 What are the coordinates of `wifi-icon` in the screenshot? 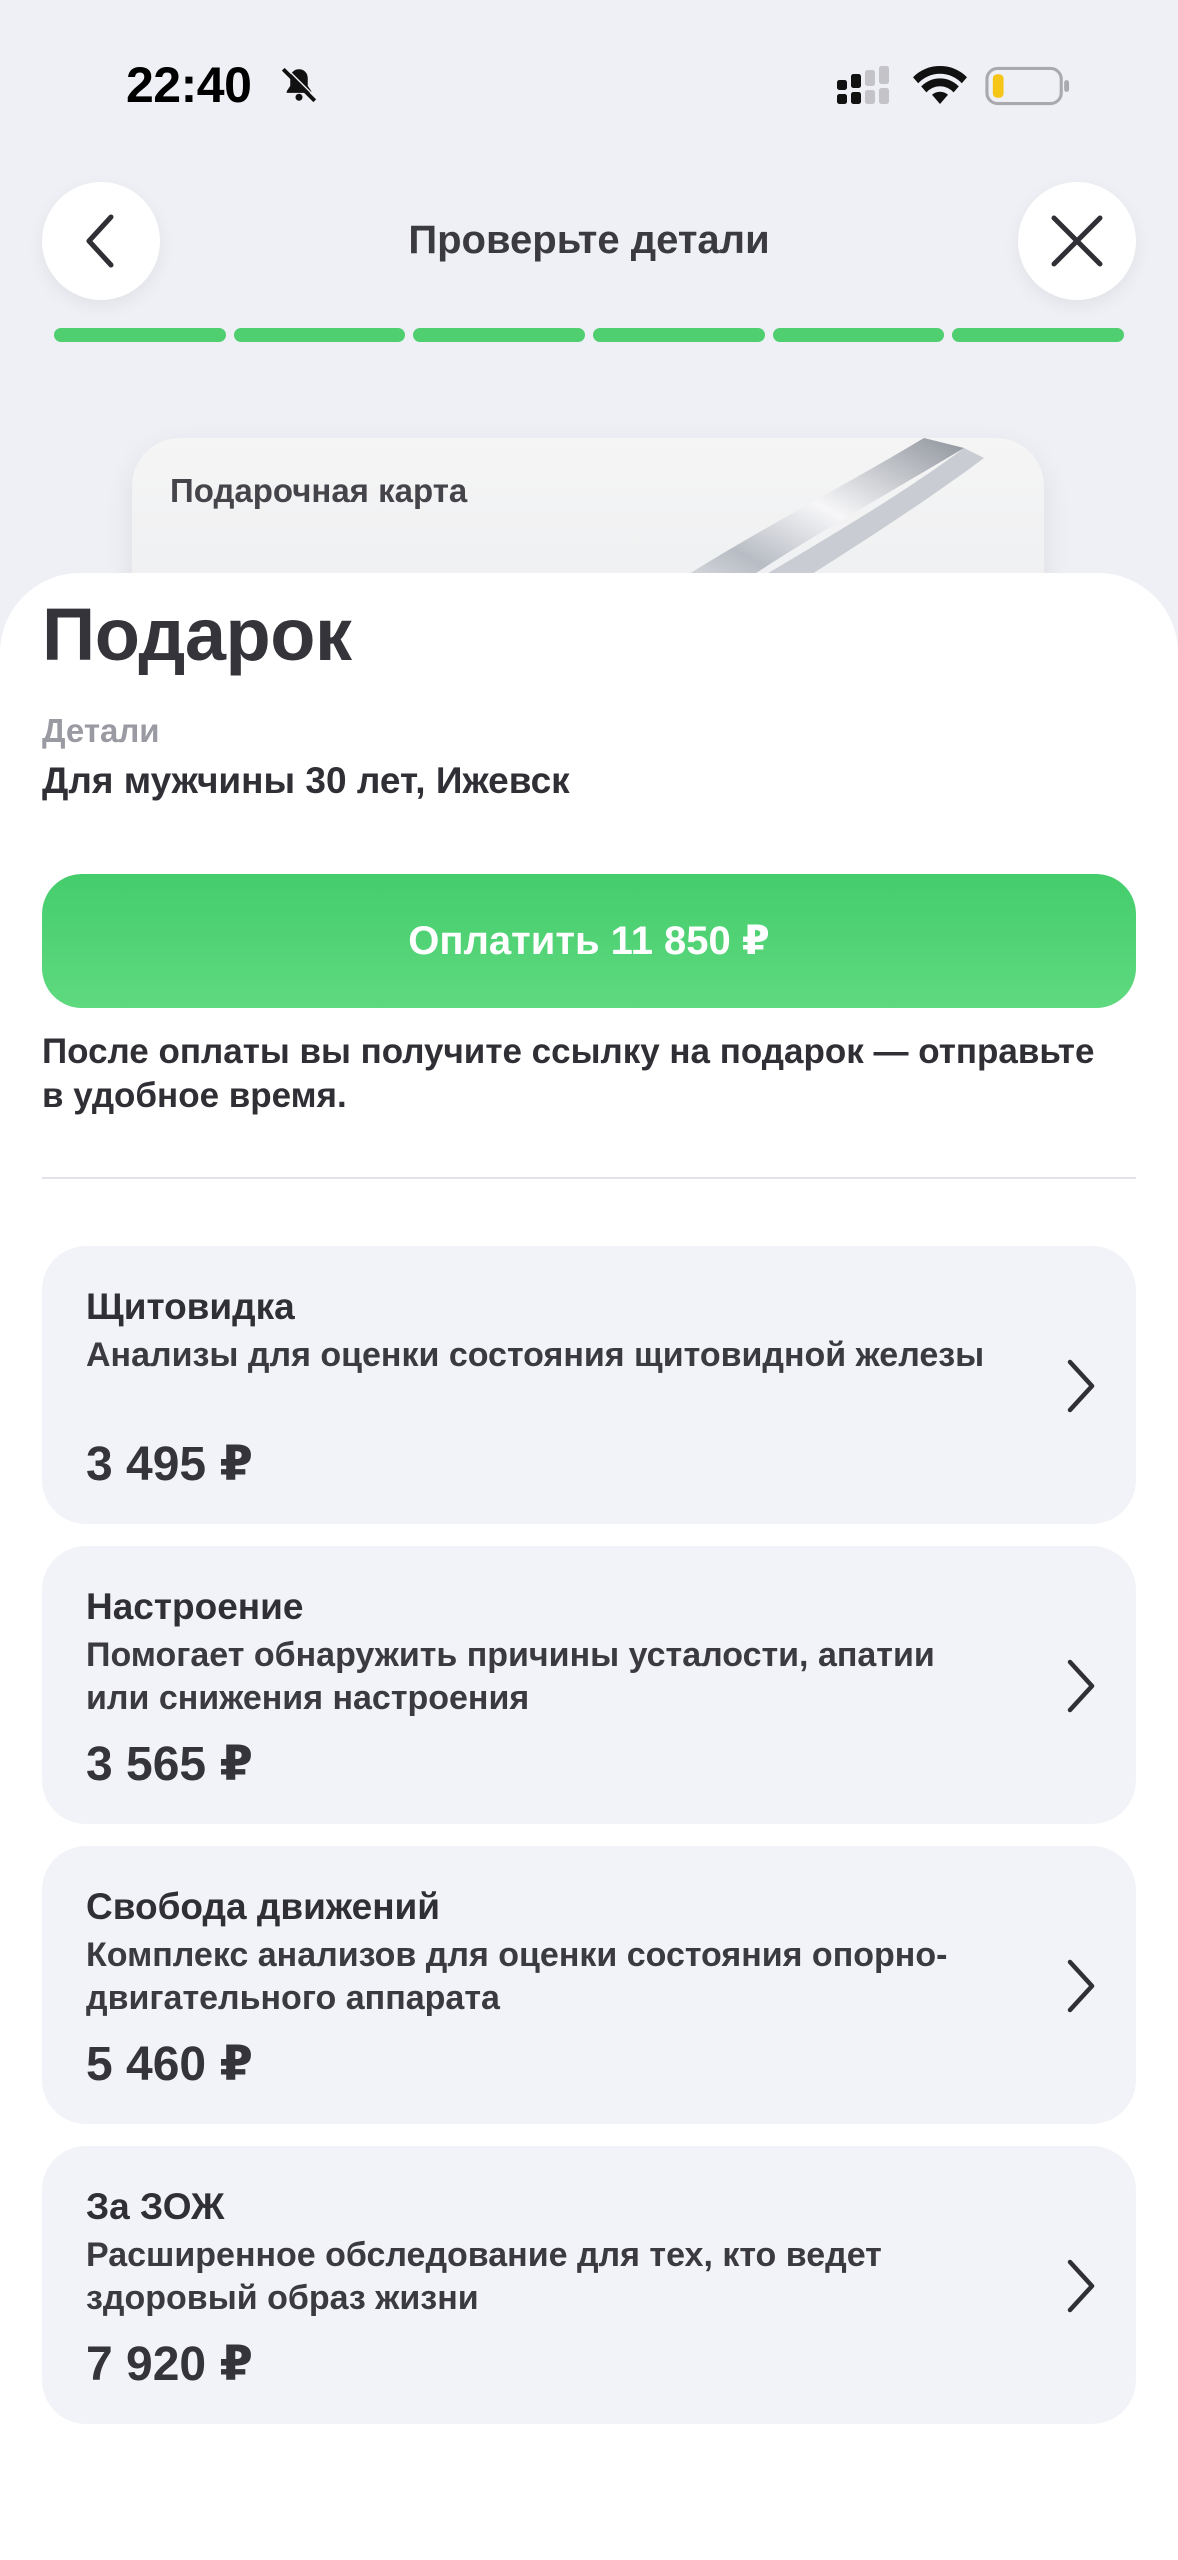 It's located at (940, 84).